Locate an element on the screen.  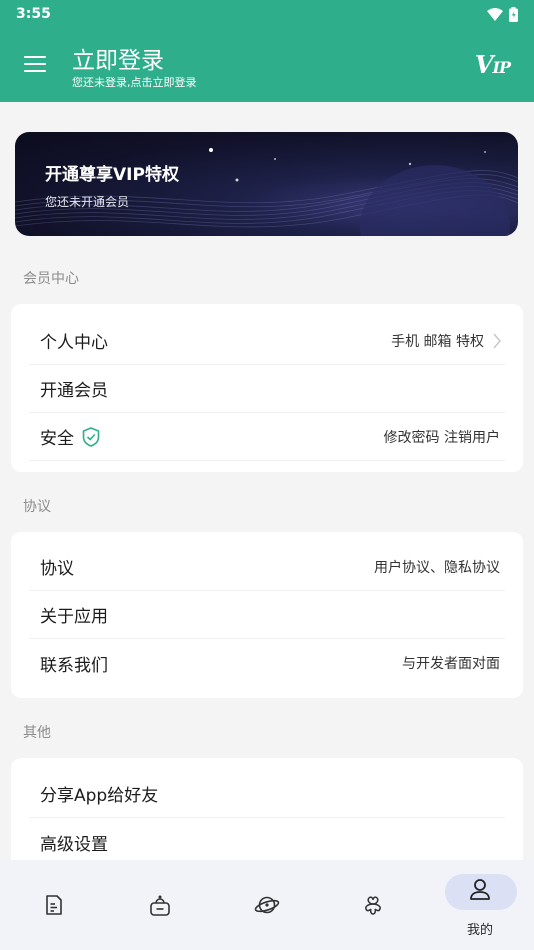
chevron-right-icon is located at coordinates (497, 340).